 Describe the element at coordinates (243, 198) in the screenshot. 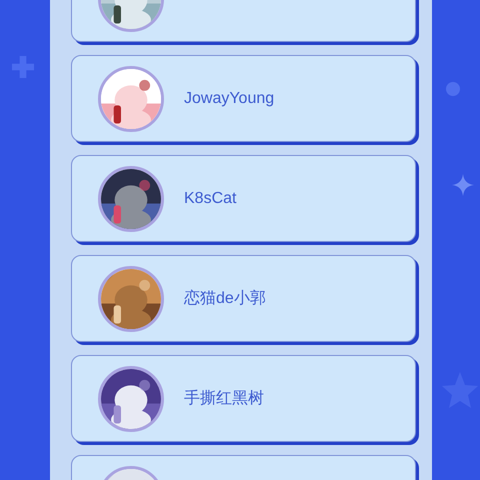

I see `user-card: K8sCat` at that location.